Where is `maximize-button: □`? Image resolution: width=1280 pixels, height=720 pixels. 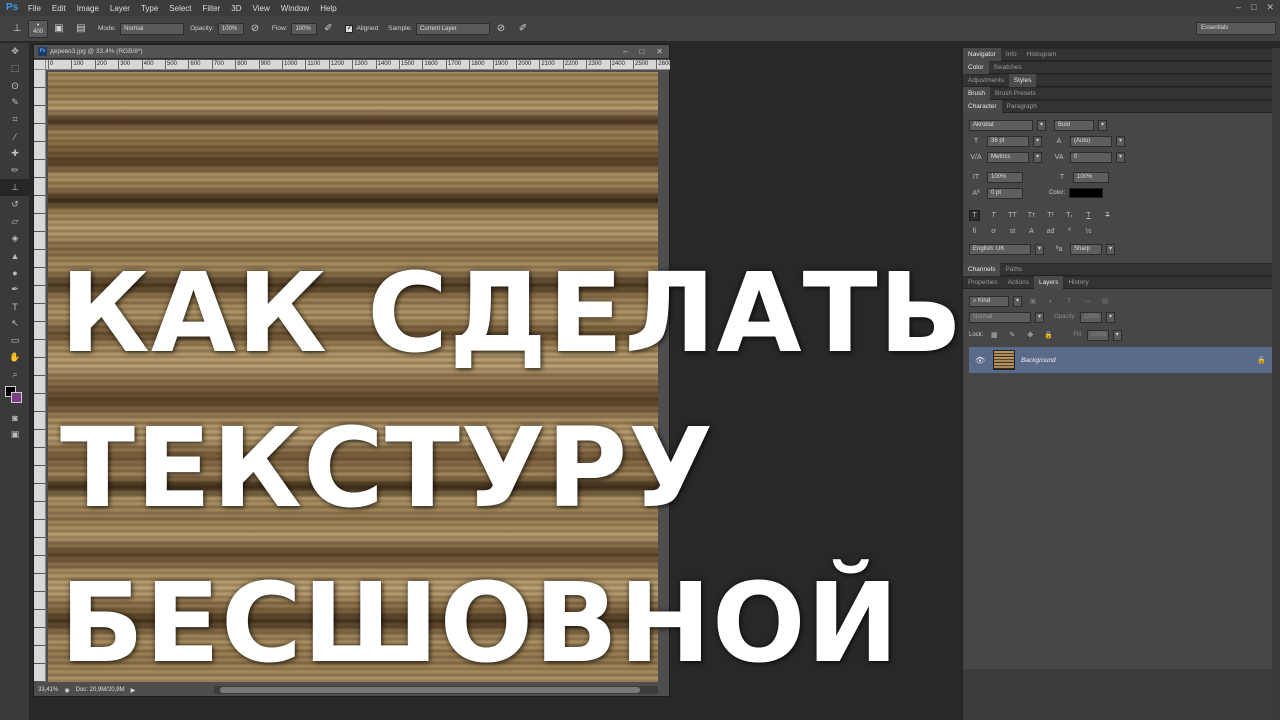 maximize-button: □ is located at coordinates (1253, 7).